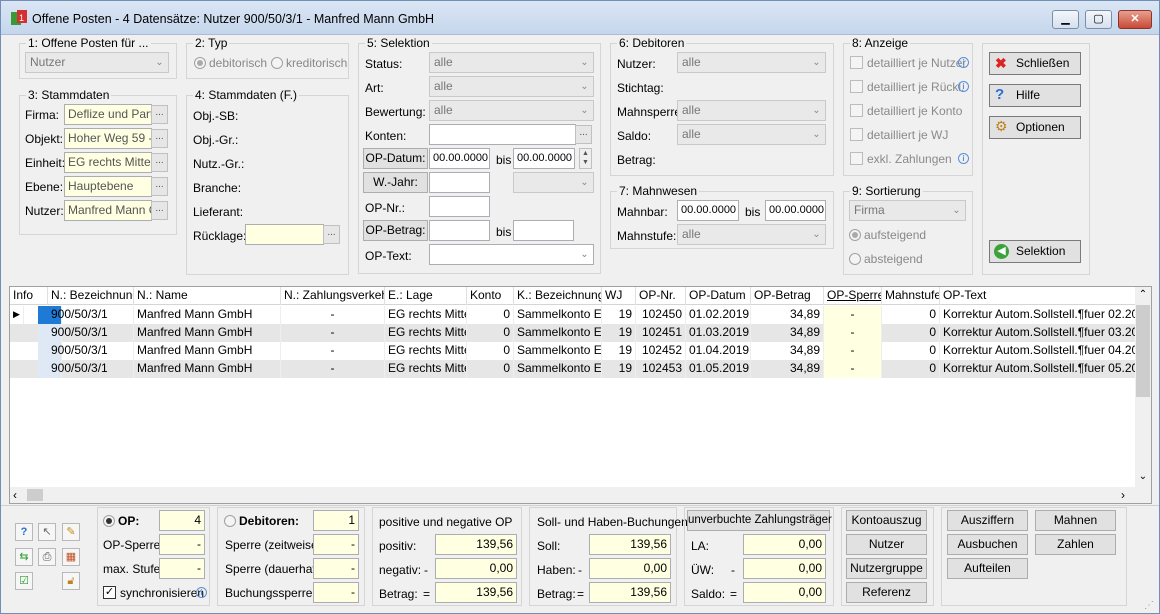 This screenshot has width=1160, height=614. I want to click on minimize-icon: ▁, so click(1065, 19).